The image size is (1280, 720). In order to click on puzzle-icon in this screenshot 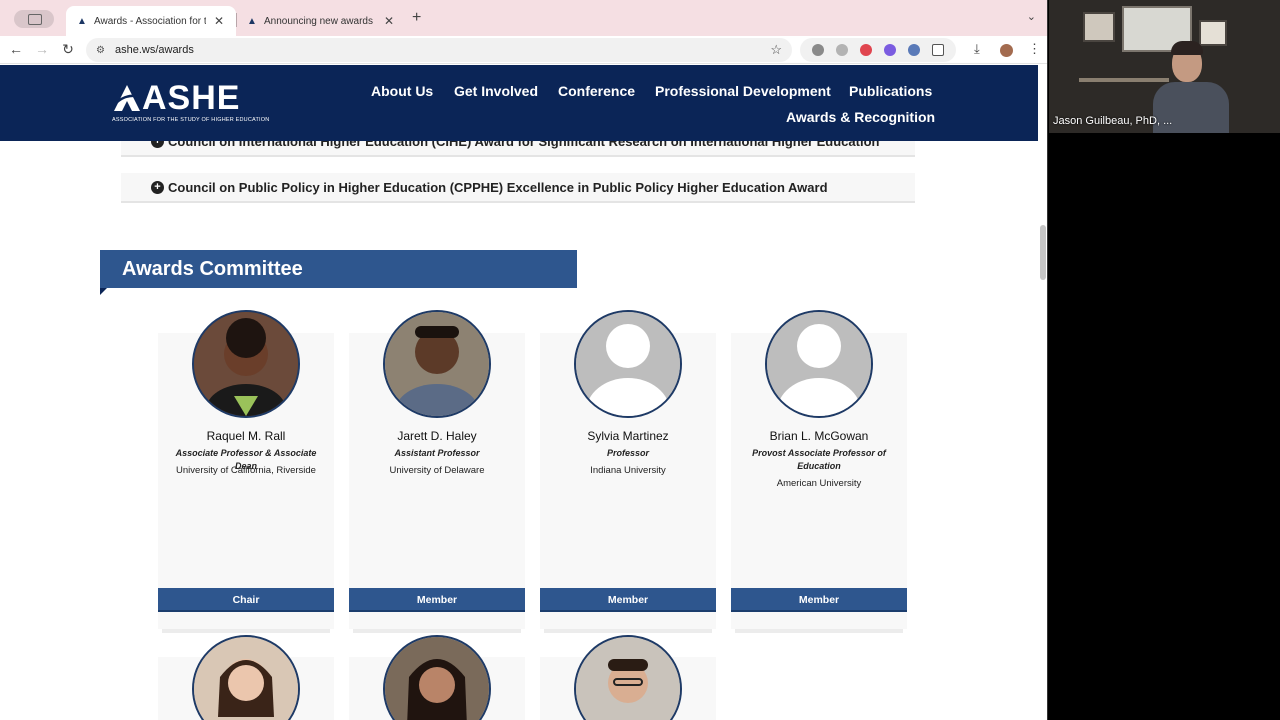, I will do `click(938, 50)`.